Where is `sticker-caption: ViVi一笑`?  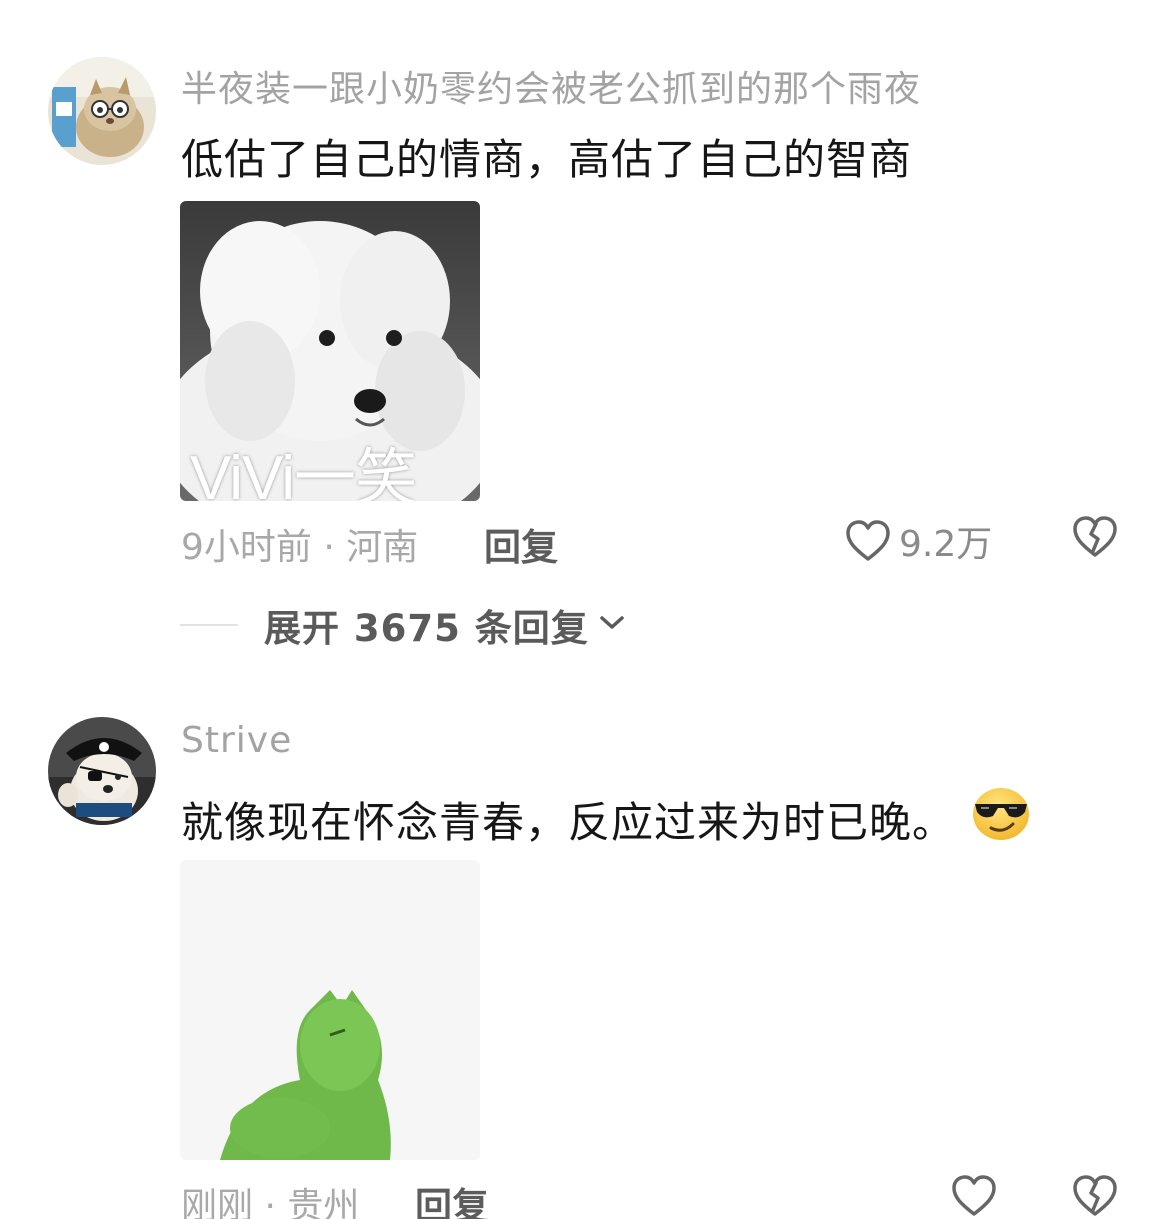
sticker-caption: ViVi一笑 is located at coordinates (303, 472).